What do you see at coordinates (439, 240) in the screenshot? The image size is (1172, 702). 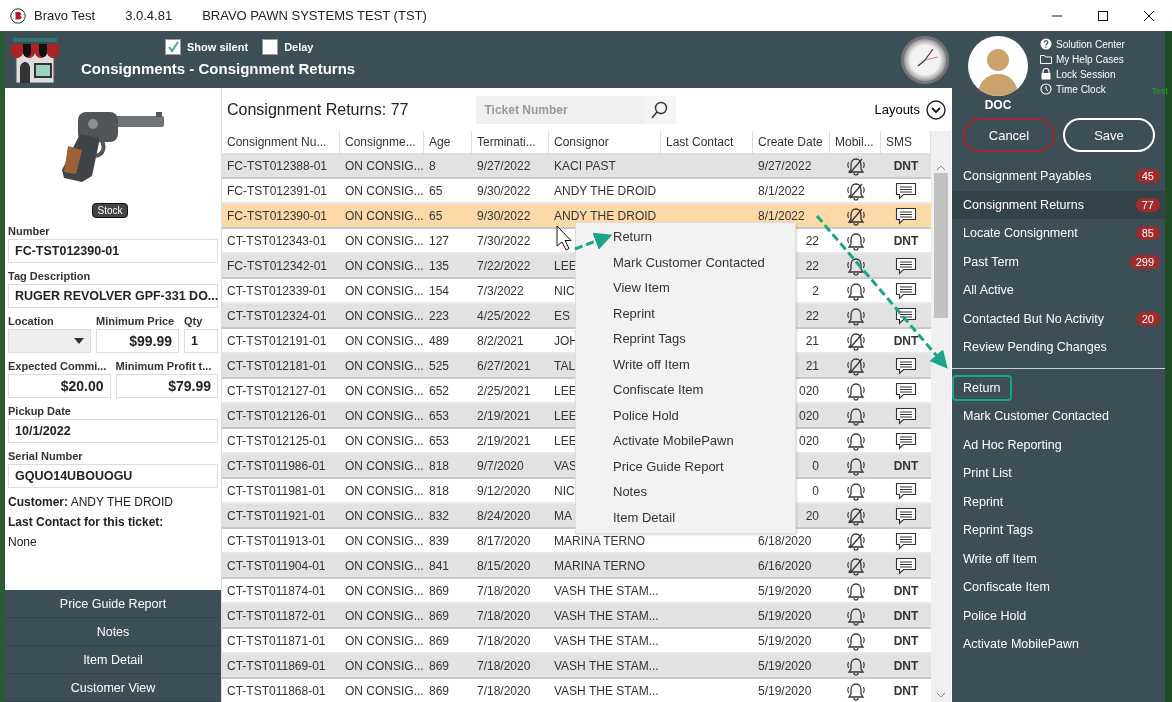 I see `table-cell: 127` at bounding box center [439, 240].